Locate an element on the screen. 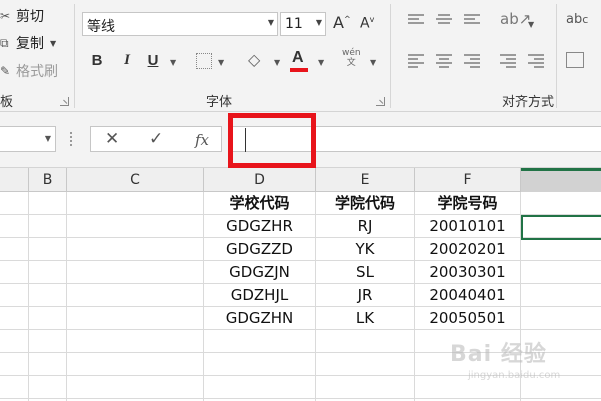  table-cell: 20010101 is located at coordinates (467, 226).